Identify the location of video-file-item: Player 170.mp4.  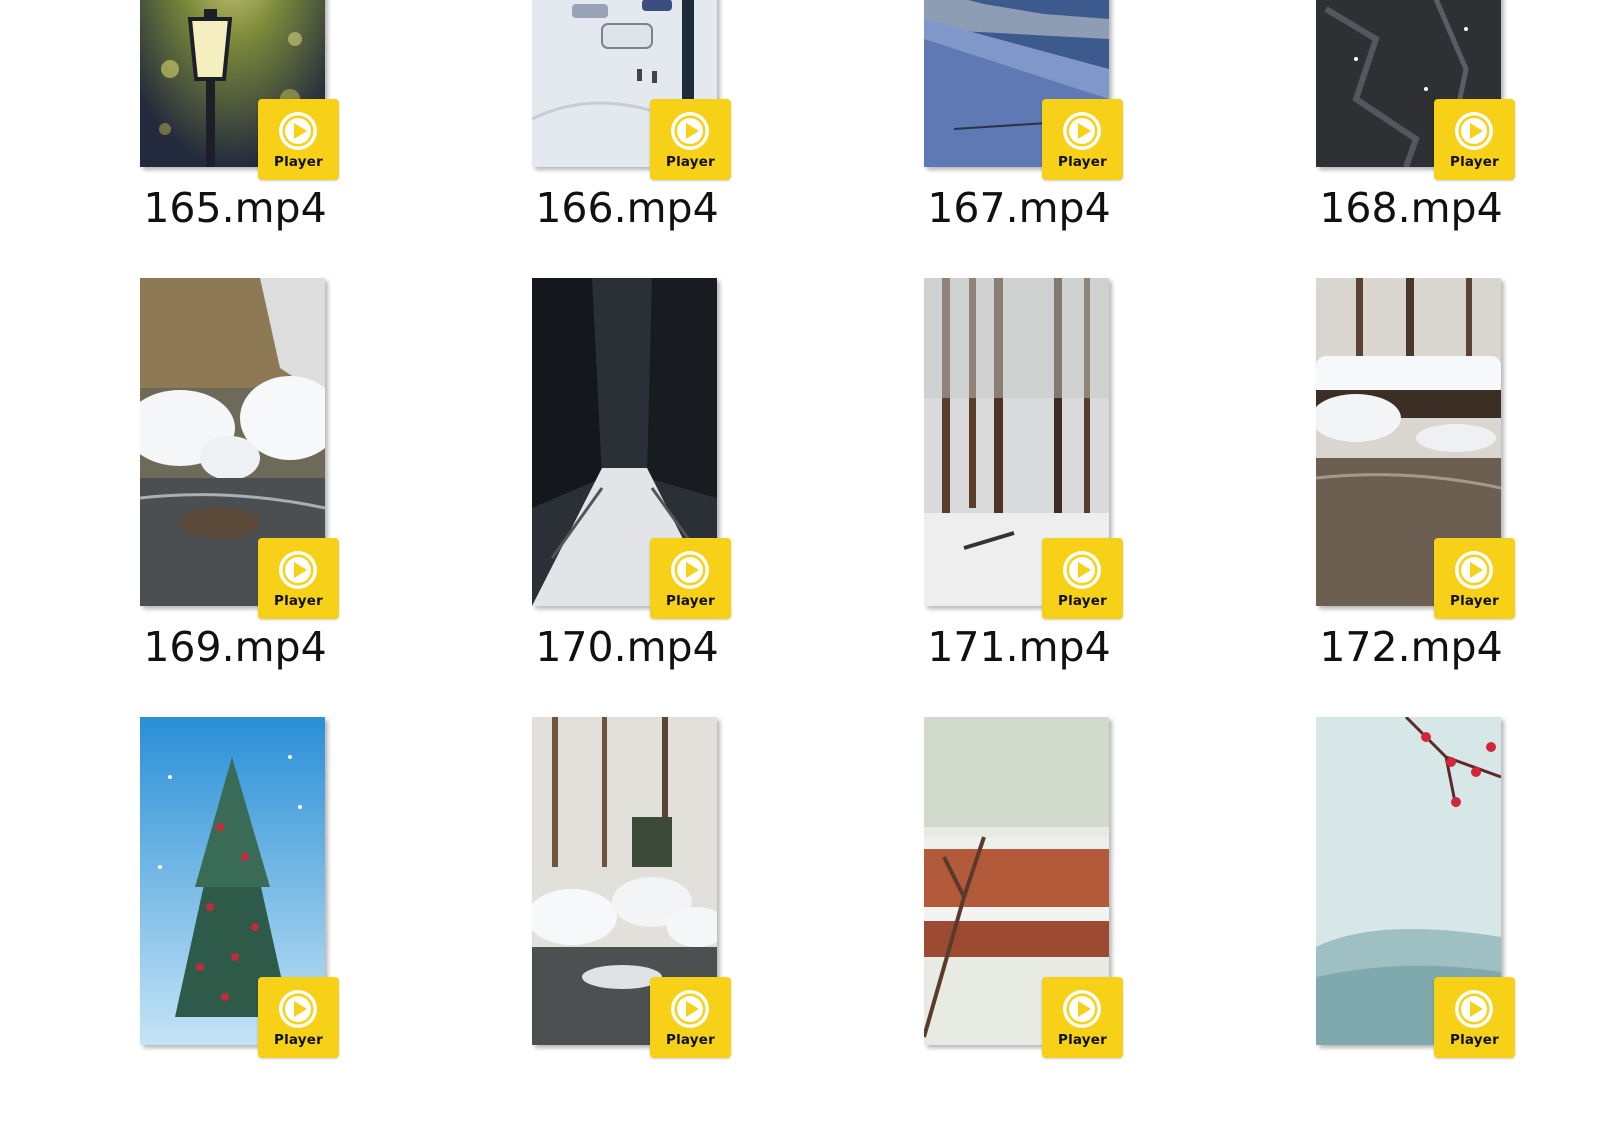
(662, 493).